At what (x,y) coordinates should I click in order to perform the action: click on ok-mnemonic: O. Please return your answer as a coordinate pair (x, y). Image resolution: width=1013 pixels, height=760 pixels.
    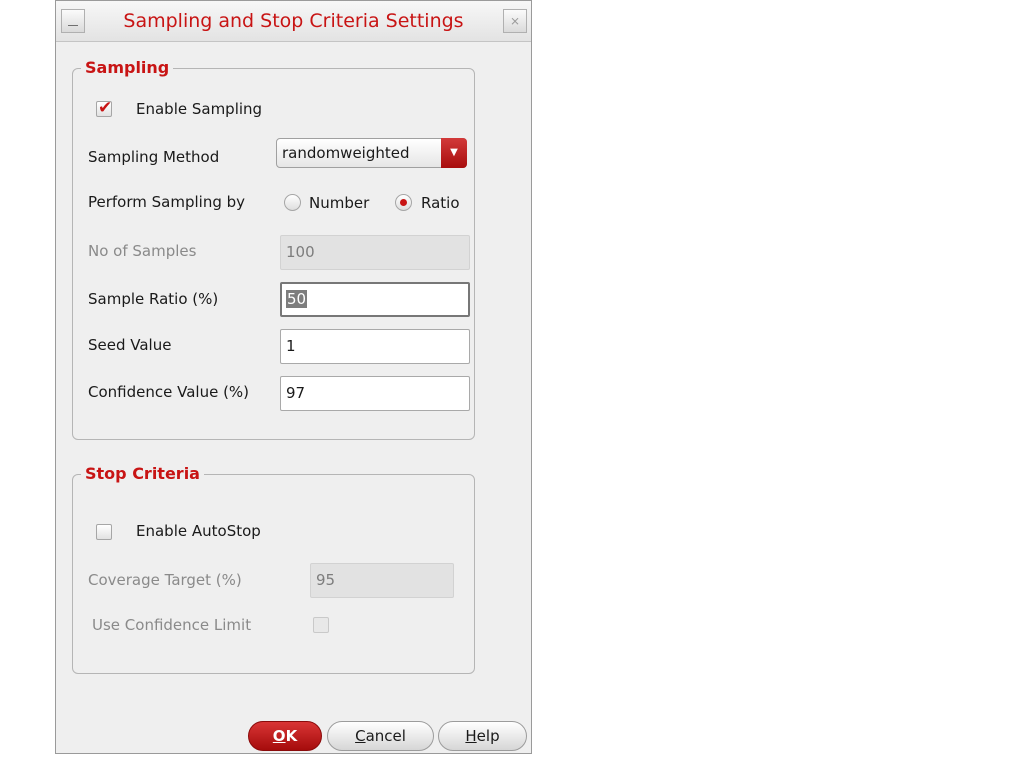
    Looking at the image, I should click on (279, 736).